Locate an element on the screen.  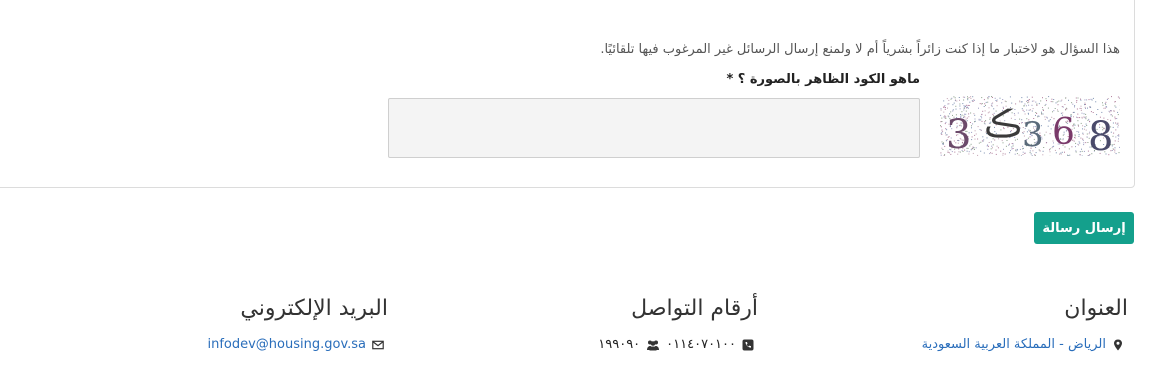
phones-line: ٠١١٤٠٧٠١٠٠ ١٩٩٠٩٠ is located at coordinates (676, 344).